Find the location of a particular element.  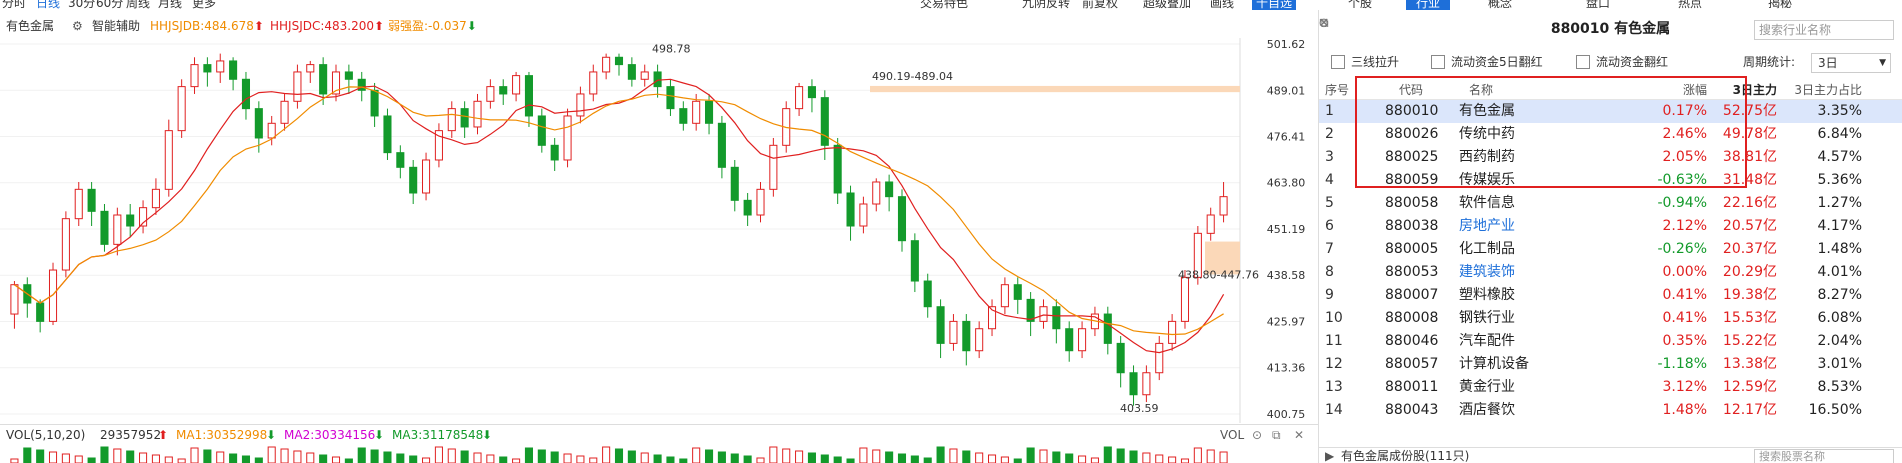

col-idx: 序号 is located at coordinates (1337, 90).